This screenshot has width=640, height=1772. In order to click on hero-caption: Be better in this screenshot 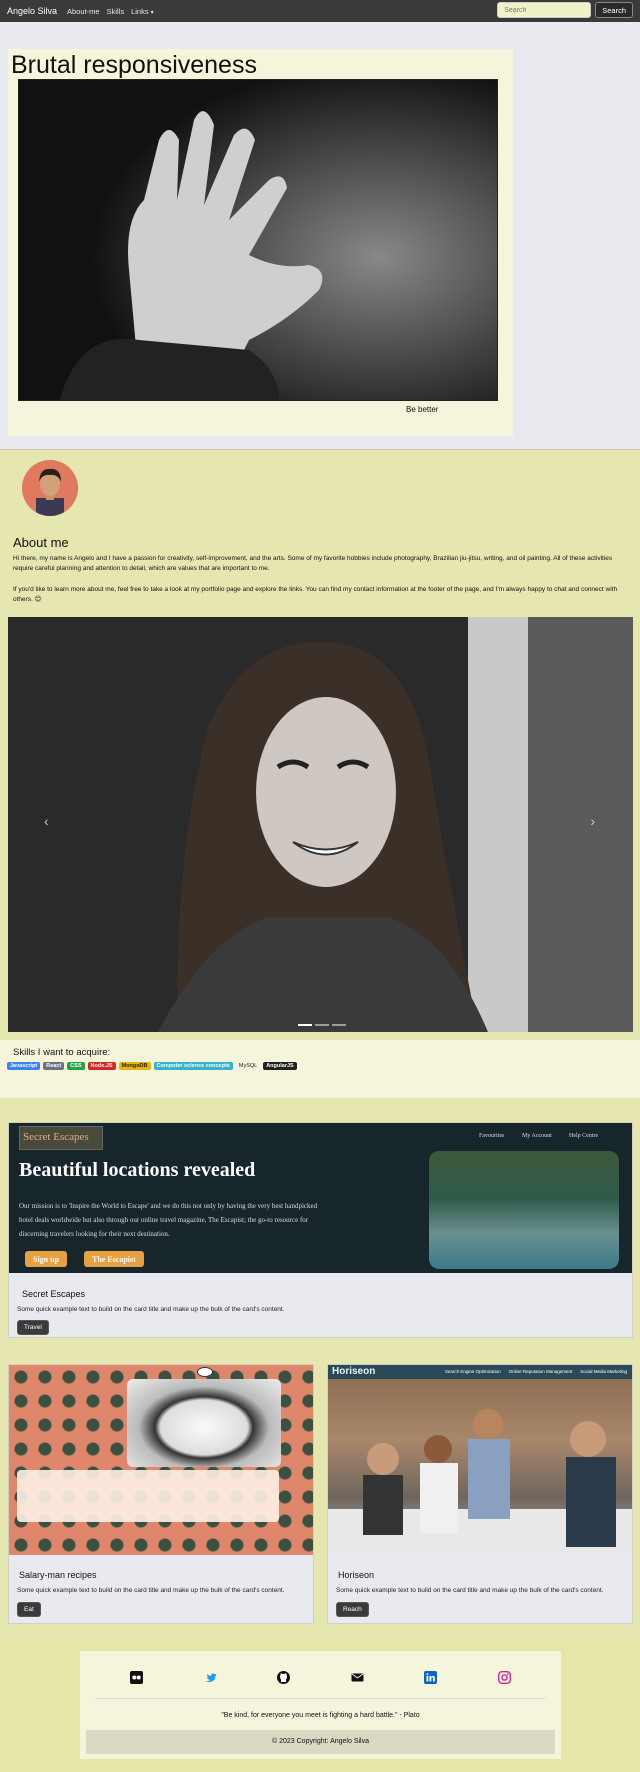, I will do `click(422, 409)`.